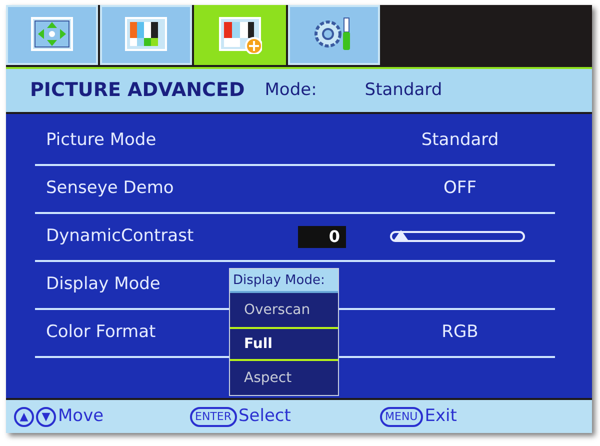 This screenshot has width=600, height=446. Describe the element at coordinates (284, 280) in the screenshot. I see `dropdown-title: Display Mode:` at that location.